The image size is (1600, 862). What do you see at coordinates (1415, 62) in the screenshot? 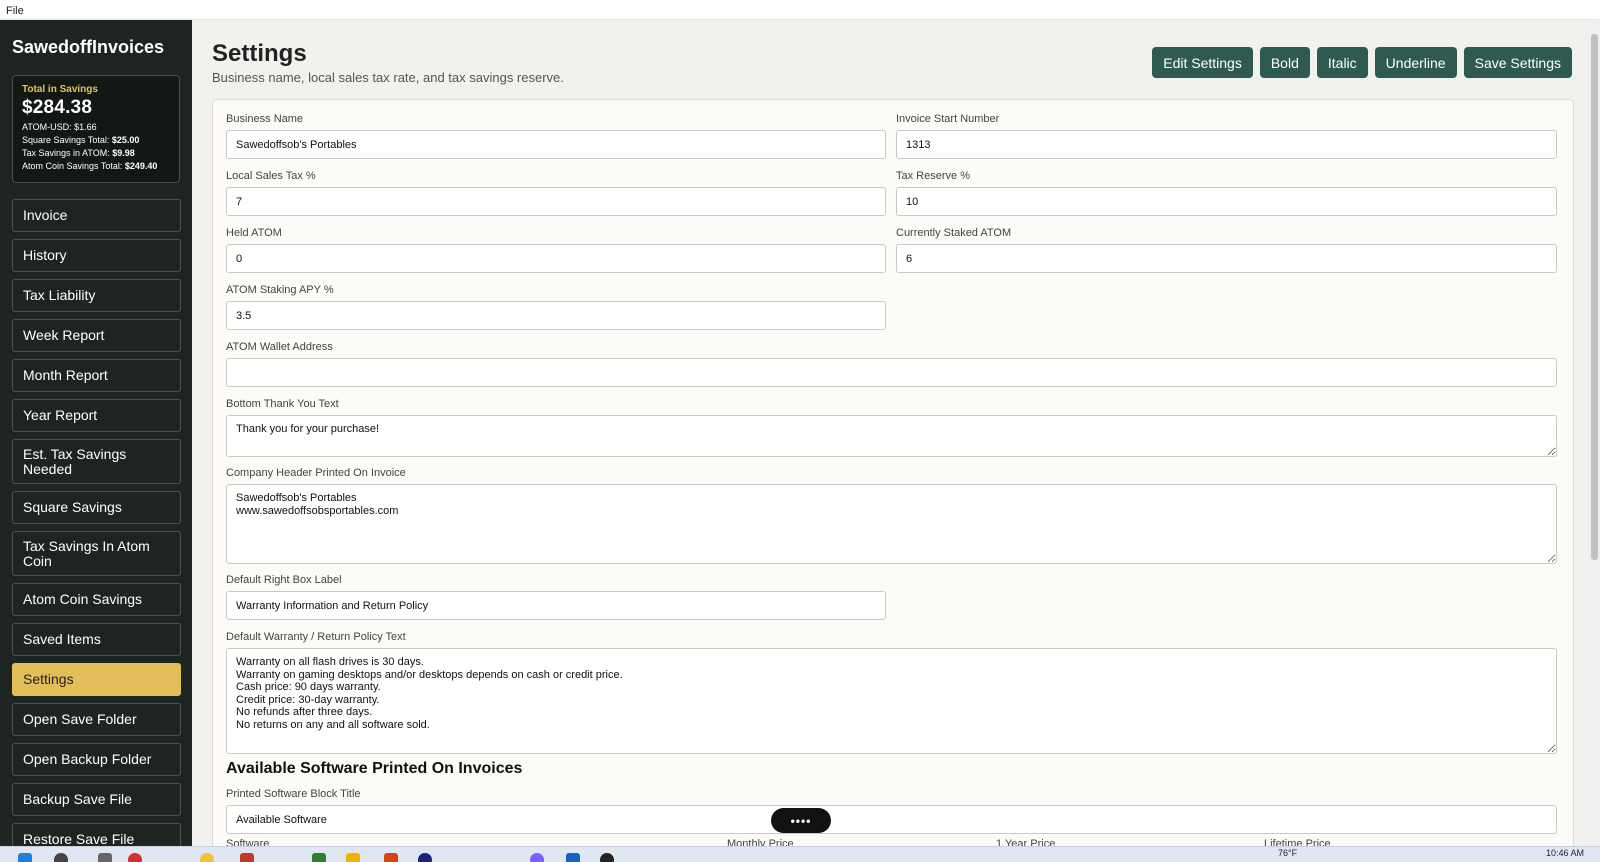
I see `underline-button: Underline` at bounding box center [1415, 62].